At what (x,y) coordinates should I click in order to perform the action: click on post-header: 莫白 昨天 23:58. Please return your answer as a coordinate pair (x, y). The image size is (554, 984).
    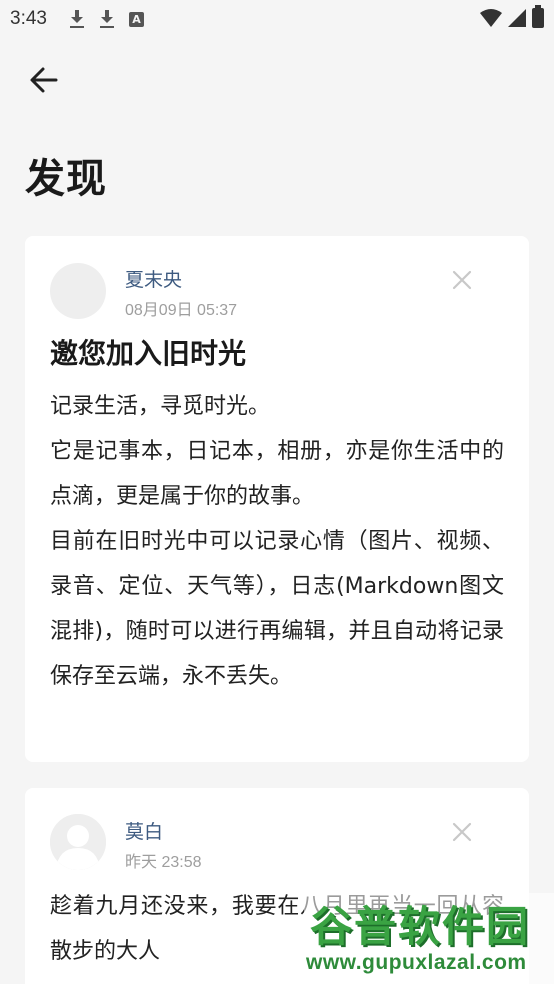
    Looking at the image, I should click on (277, 842).